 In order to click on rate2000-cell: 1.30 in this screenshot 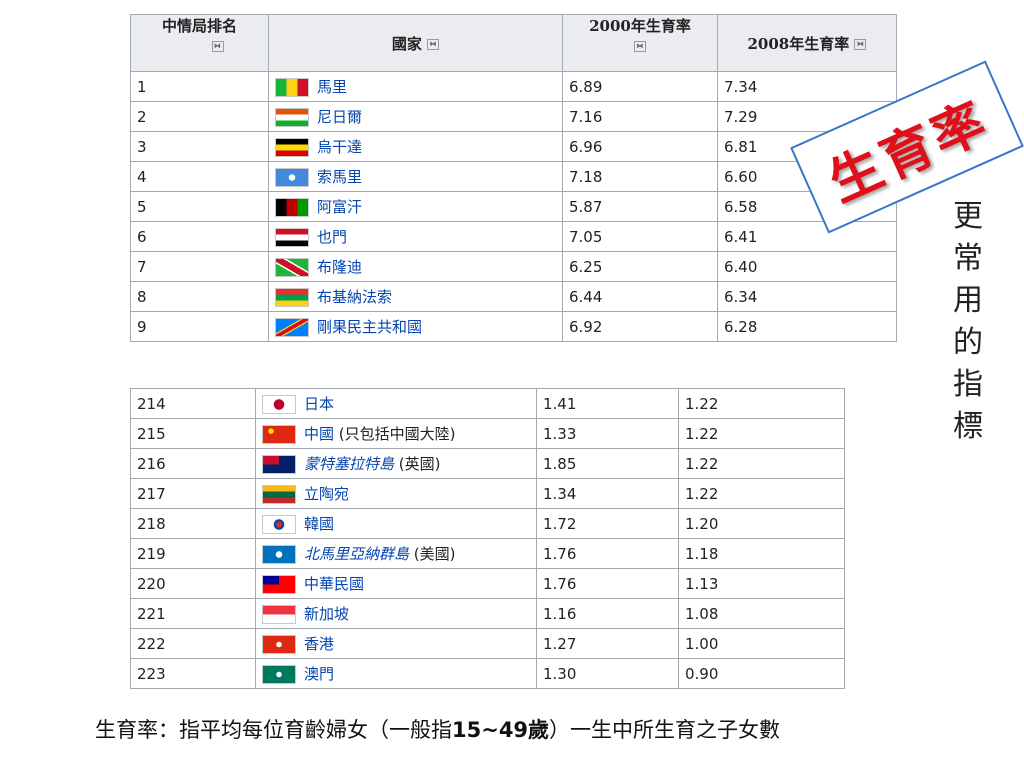, I will do `click(607, 673)`.